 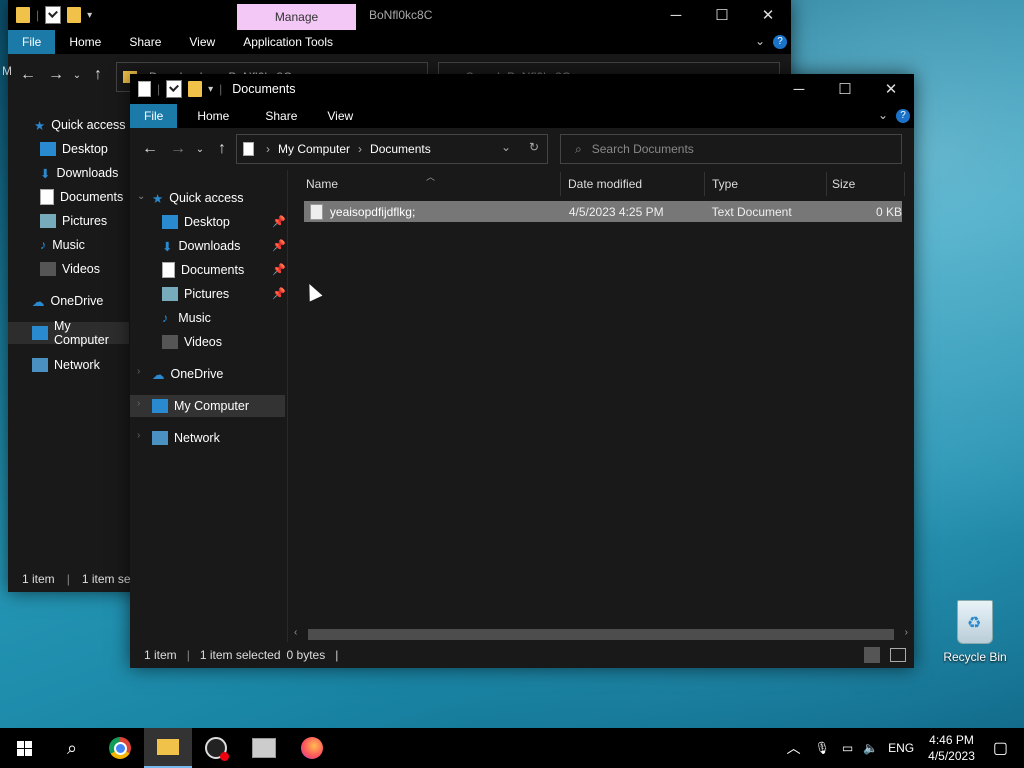 I want to click on recycle-bin: ♻ Recycle Bin, so click(x=975, y=632).